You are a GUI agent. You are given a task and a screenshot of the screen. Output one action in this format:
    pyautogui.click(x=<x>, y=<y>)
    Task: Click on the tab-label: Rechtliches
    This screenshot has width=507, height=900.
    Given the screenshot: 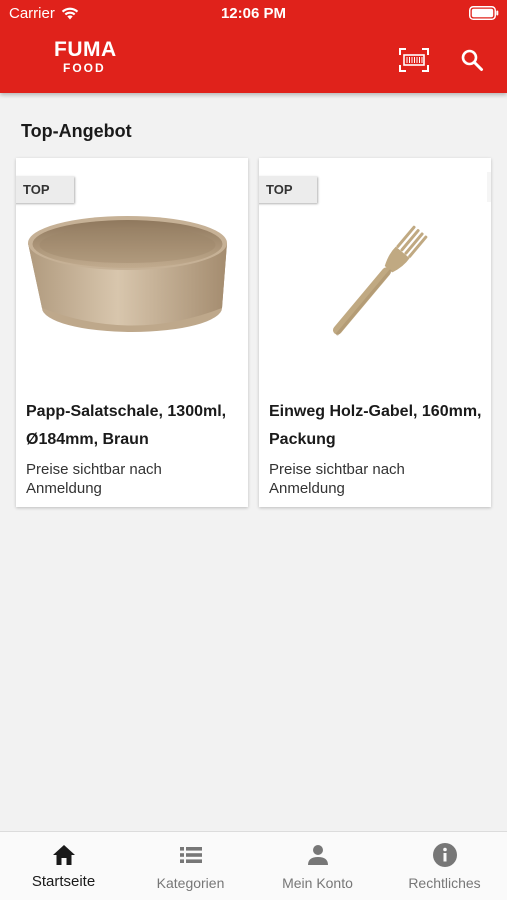 What is the action you would take?
    pyautogui.click(x=444, y=883)
    